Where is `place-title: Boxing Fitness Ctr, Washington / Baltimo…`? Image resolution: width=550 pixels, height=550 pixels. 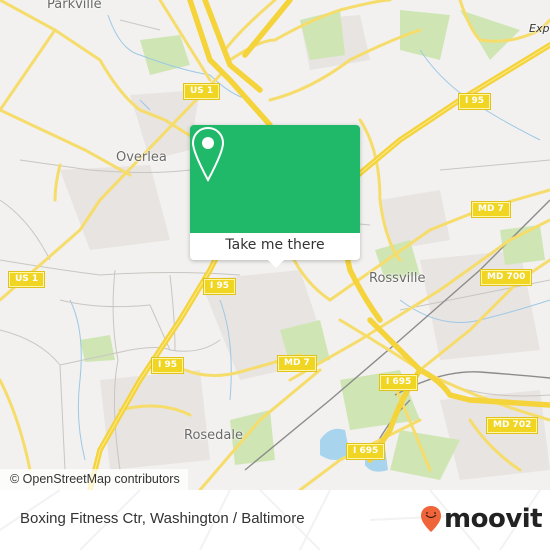
place-title: Boxing Fitness Ctr, Washington / Baltimo… is located at coordinates (162, 518).